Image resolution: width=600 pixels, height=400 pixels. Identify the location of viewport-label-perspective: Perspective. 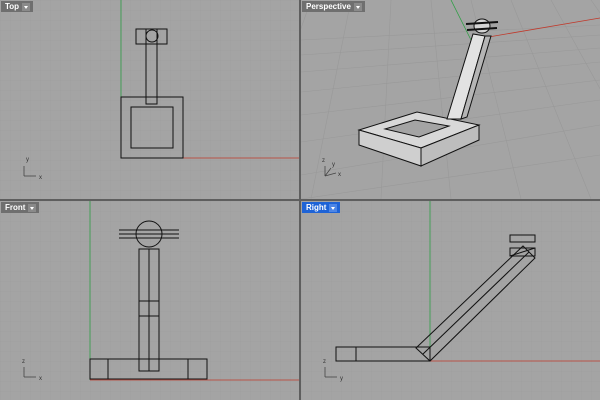
(328, 6).